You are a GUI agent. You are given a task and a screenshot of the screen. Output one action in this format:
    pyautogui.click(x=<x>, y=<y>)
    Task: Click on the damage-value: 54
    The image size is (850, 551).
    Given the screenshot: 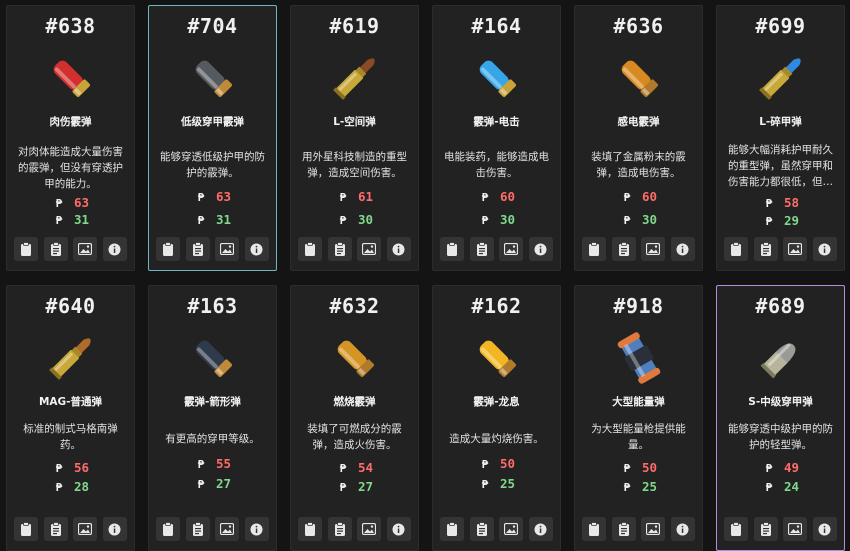 What is the action you would take?
    pyautogui.click(x=365, y=467)
    